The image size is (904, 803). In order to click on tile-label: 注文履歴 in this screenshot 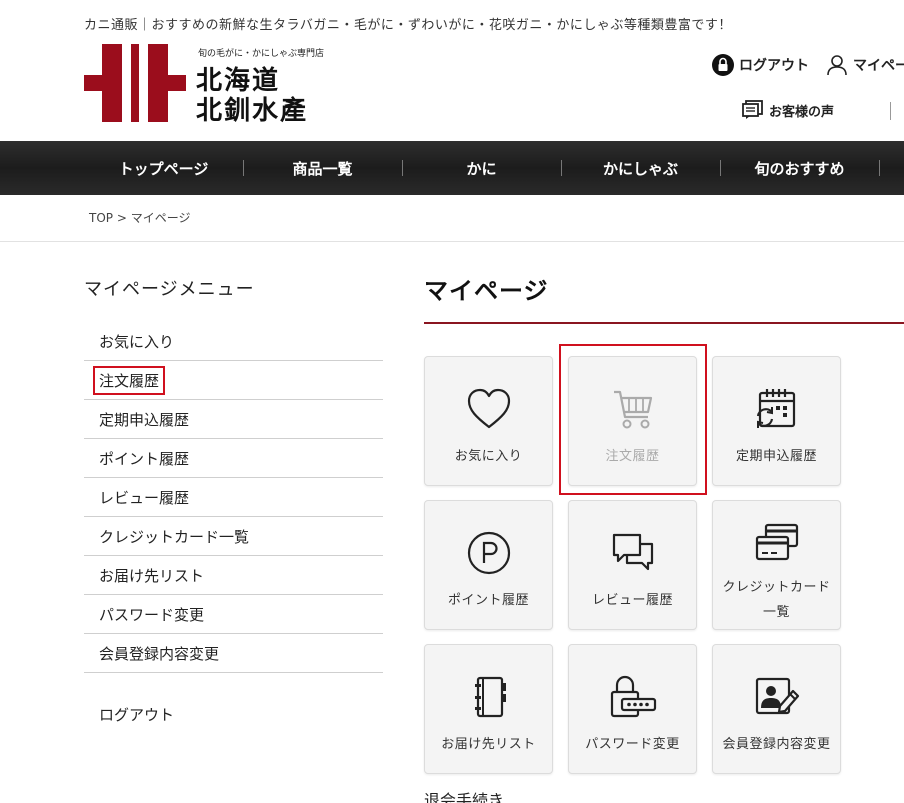, I will do `click(632, 456)`.